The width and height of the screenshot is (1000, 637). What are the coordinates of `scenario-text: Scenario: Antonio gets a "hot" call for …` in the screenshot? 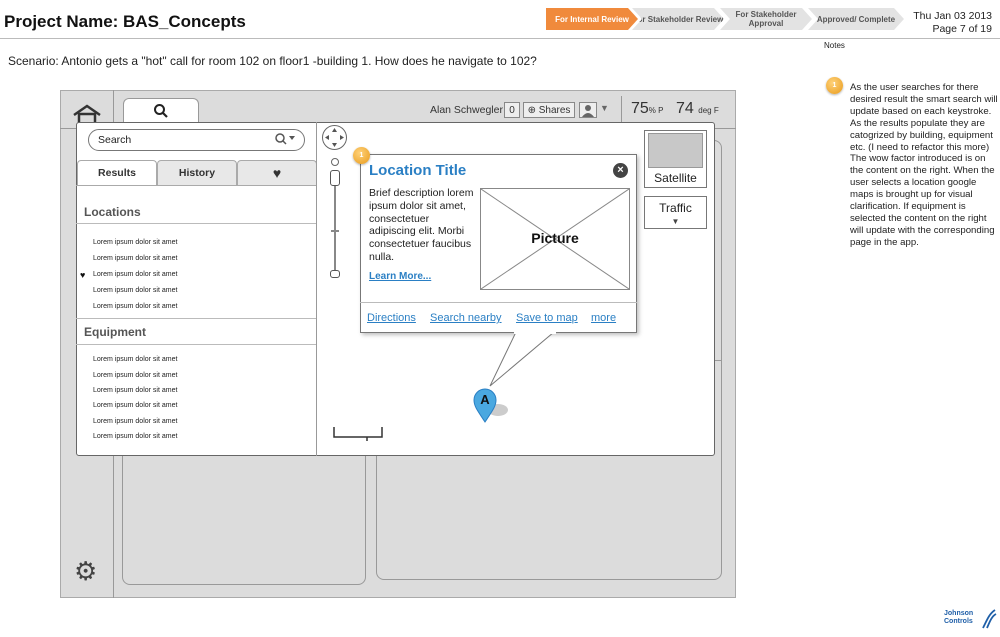 It's located at (272, 61).